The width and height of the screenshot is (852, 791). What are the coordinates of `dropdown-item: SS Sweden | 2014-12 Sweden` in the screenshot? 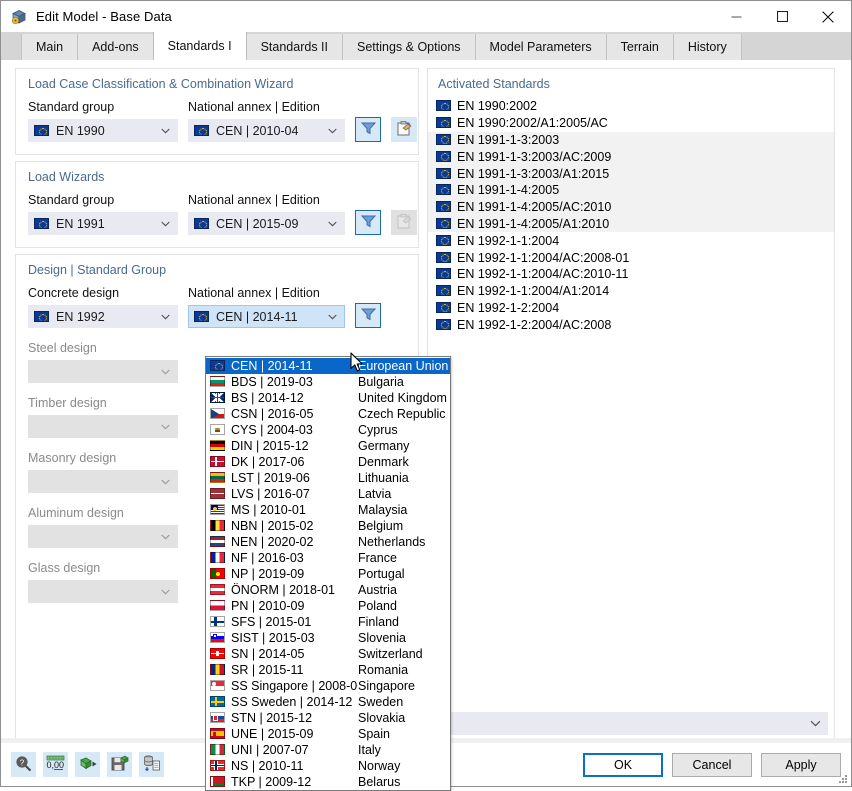 It's located at (328, 702).